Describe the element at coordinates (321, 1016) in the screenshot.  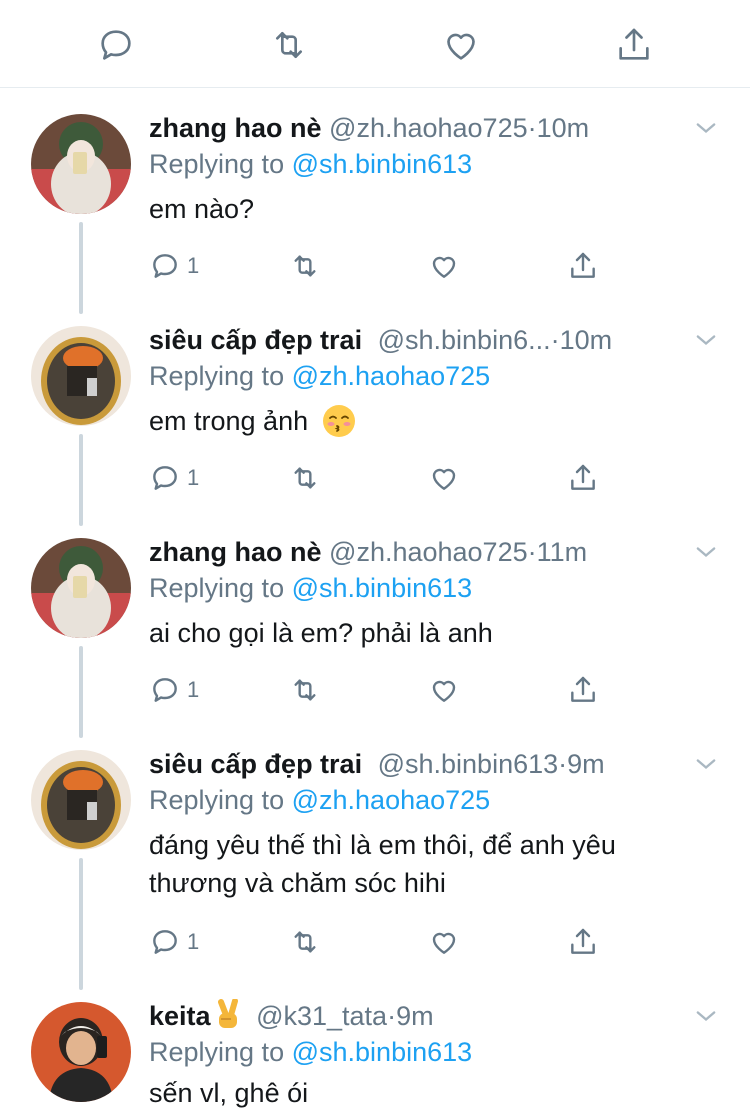
I see `handle: @k31_tata` at that location.